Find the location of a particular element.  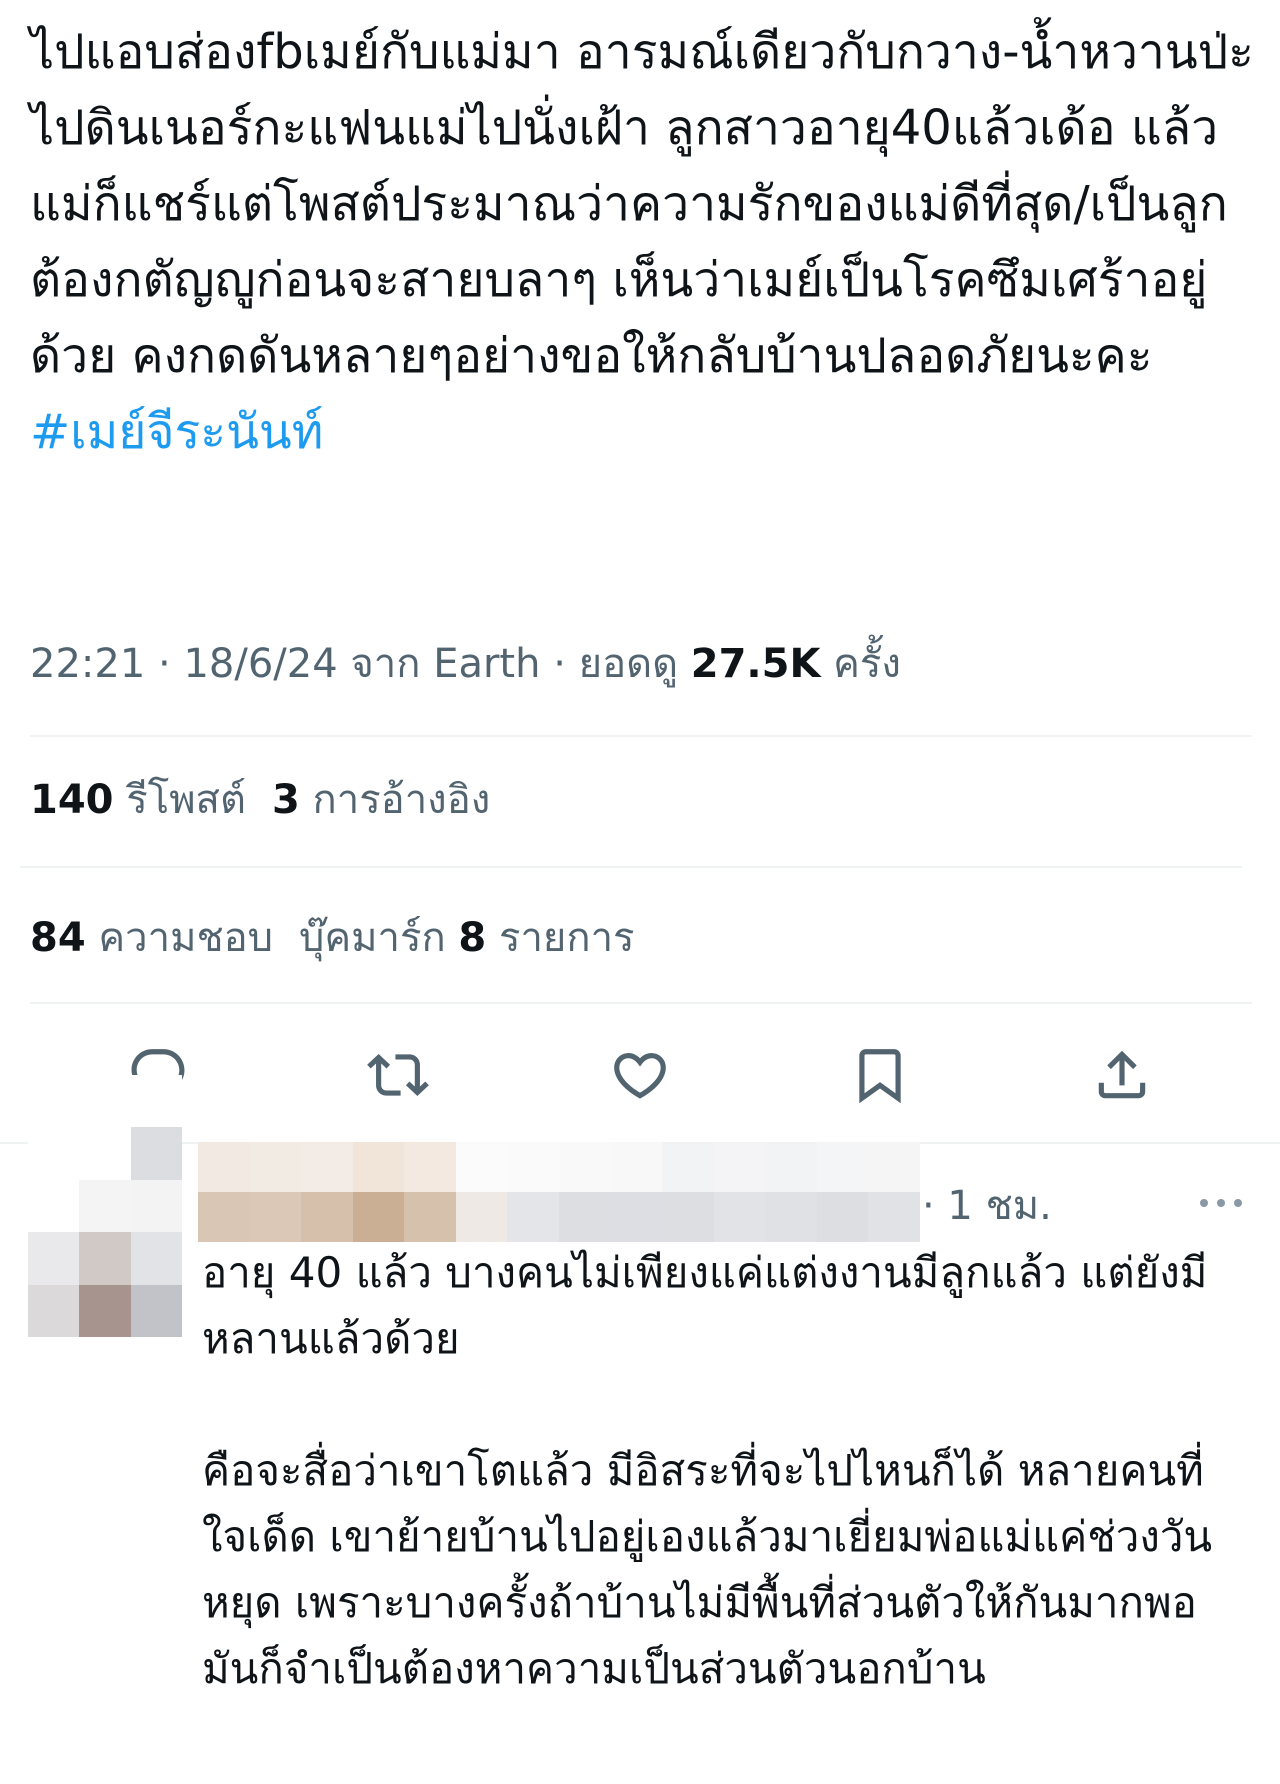

share-icon is located at coordinates (1122, 1074).